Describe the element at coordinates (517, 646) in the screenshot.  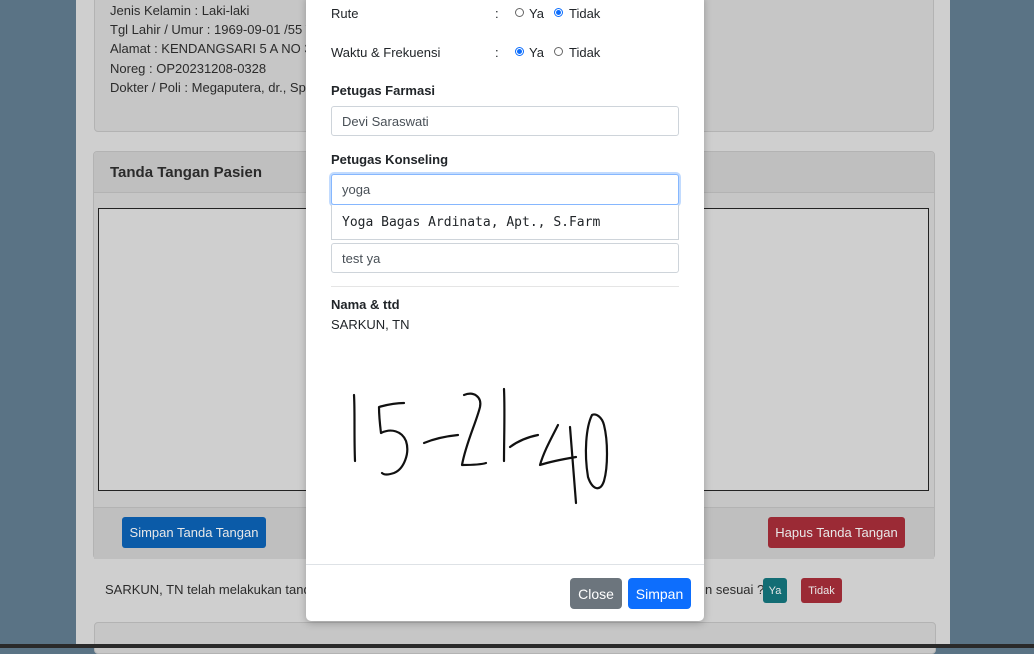
I see `bottom-bar` at that location.